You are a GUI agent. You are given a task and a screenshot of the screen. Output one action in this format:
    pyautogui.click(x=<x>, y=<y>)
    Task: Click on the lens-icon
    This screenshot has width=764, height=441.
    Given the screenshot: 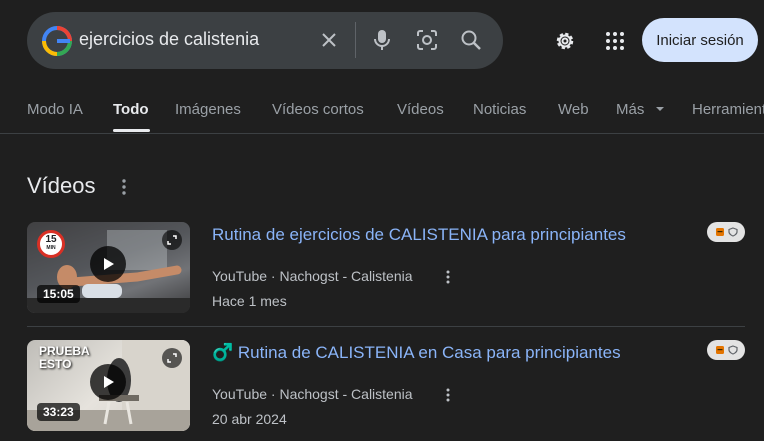 What is the action you would take?
    pyautogui.click(x=427, y=40)
    